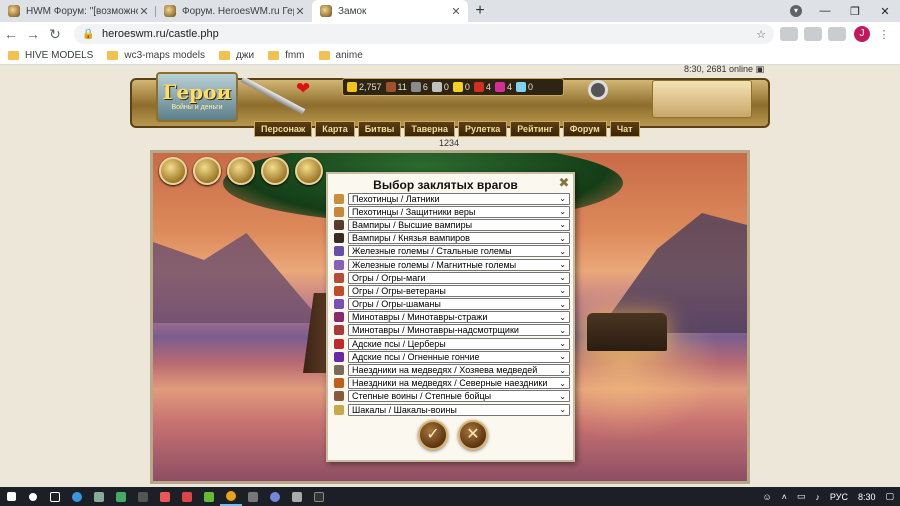 The height and width of the screenshot is (506, 900). What do you see at coordinates (862, 34) in the screenshot?
I see `profile-avatar: J` at bounding box center [862, 34].